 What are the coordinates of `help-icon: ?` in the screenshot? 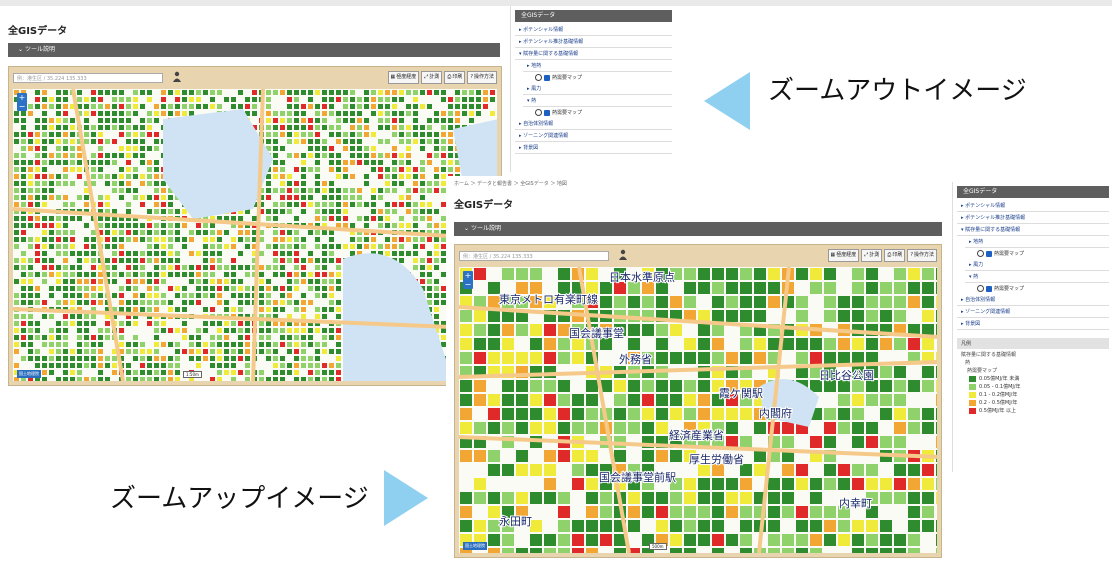 It's located at (911, 255).